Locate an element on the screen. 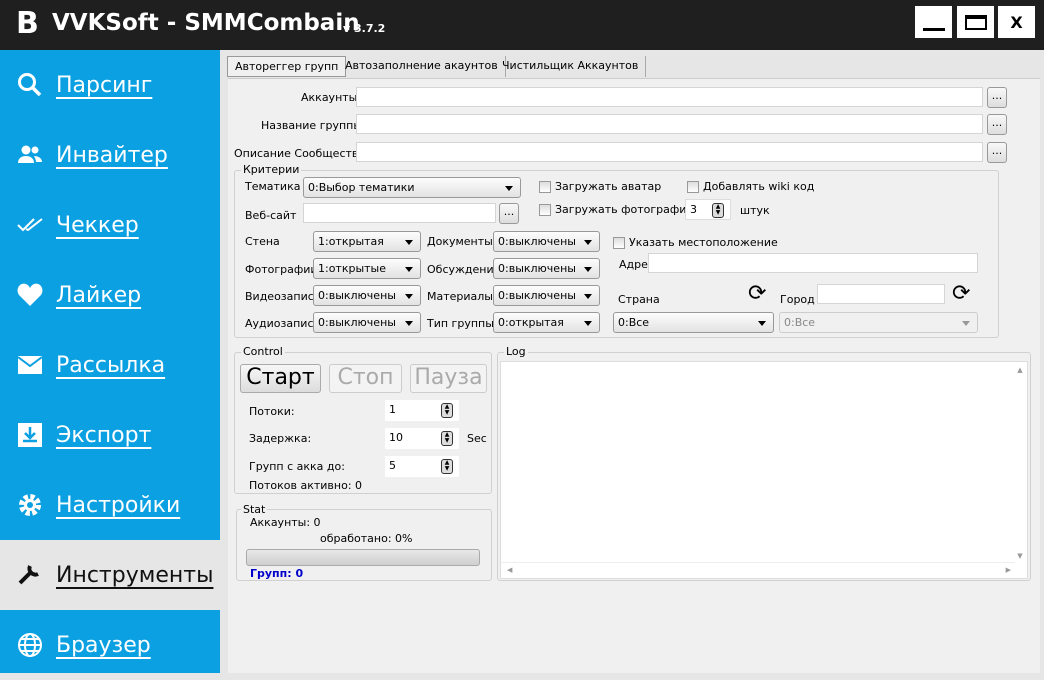 Image resolution: width=1044 pixels, height=680 pixels. country-label: Страна is located at coordinates (639, 299).